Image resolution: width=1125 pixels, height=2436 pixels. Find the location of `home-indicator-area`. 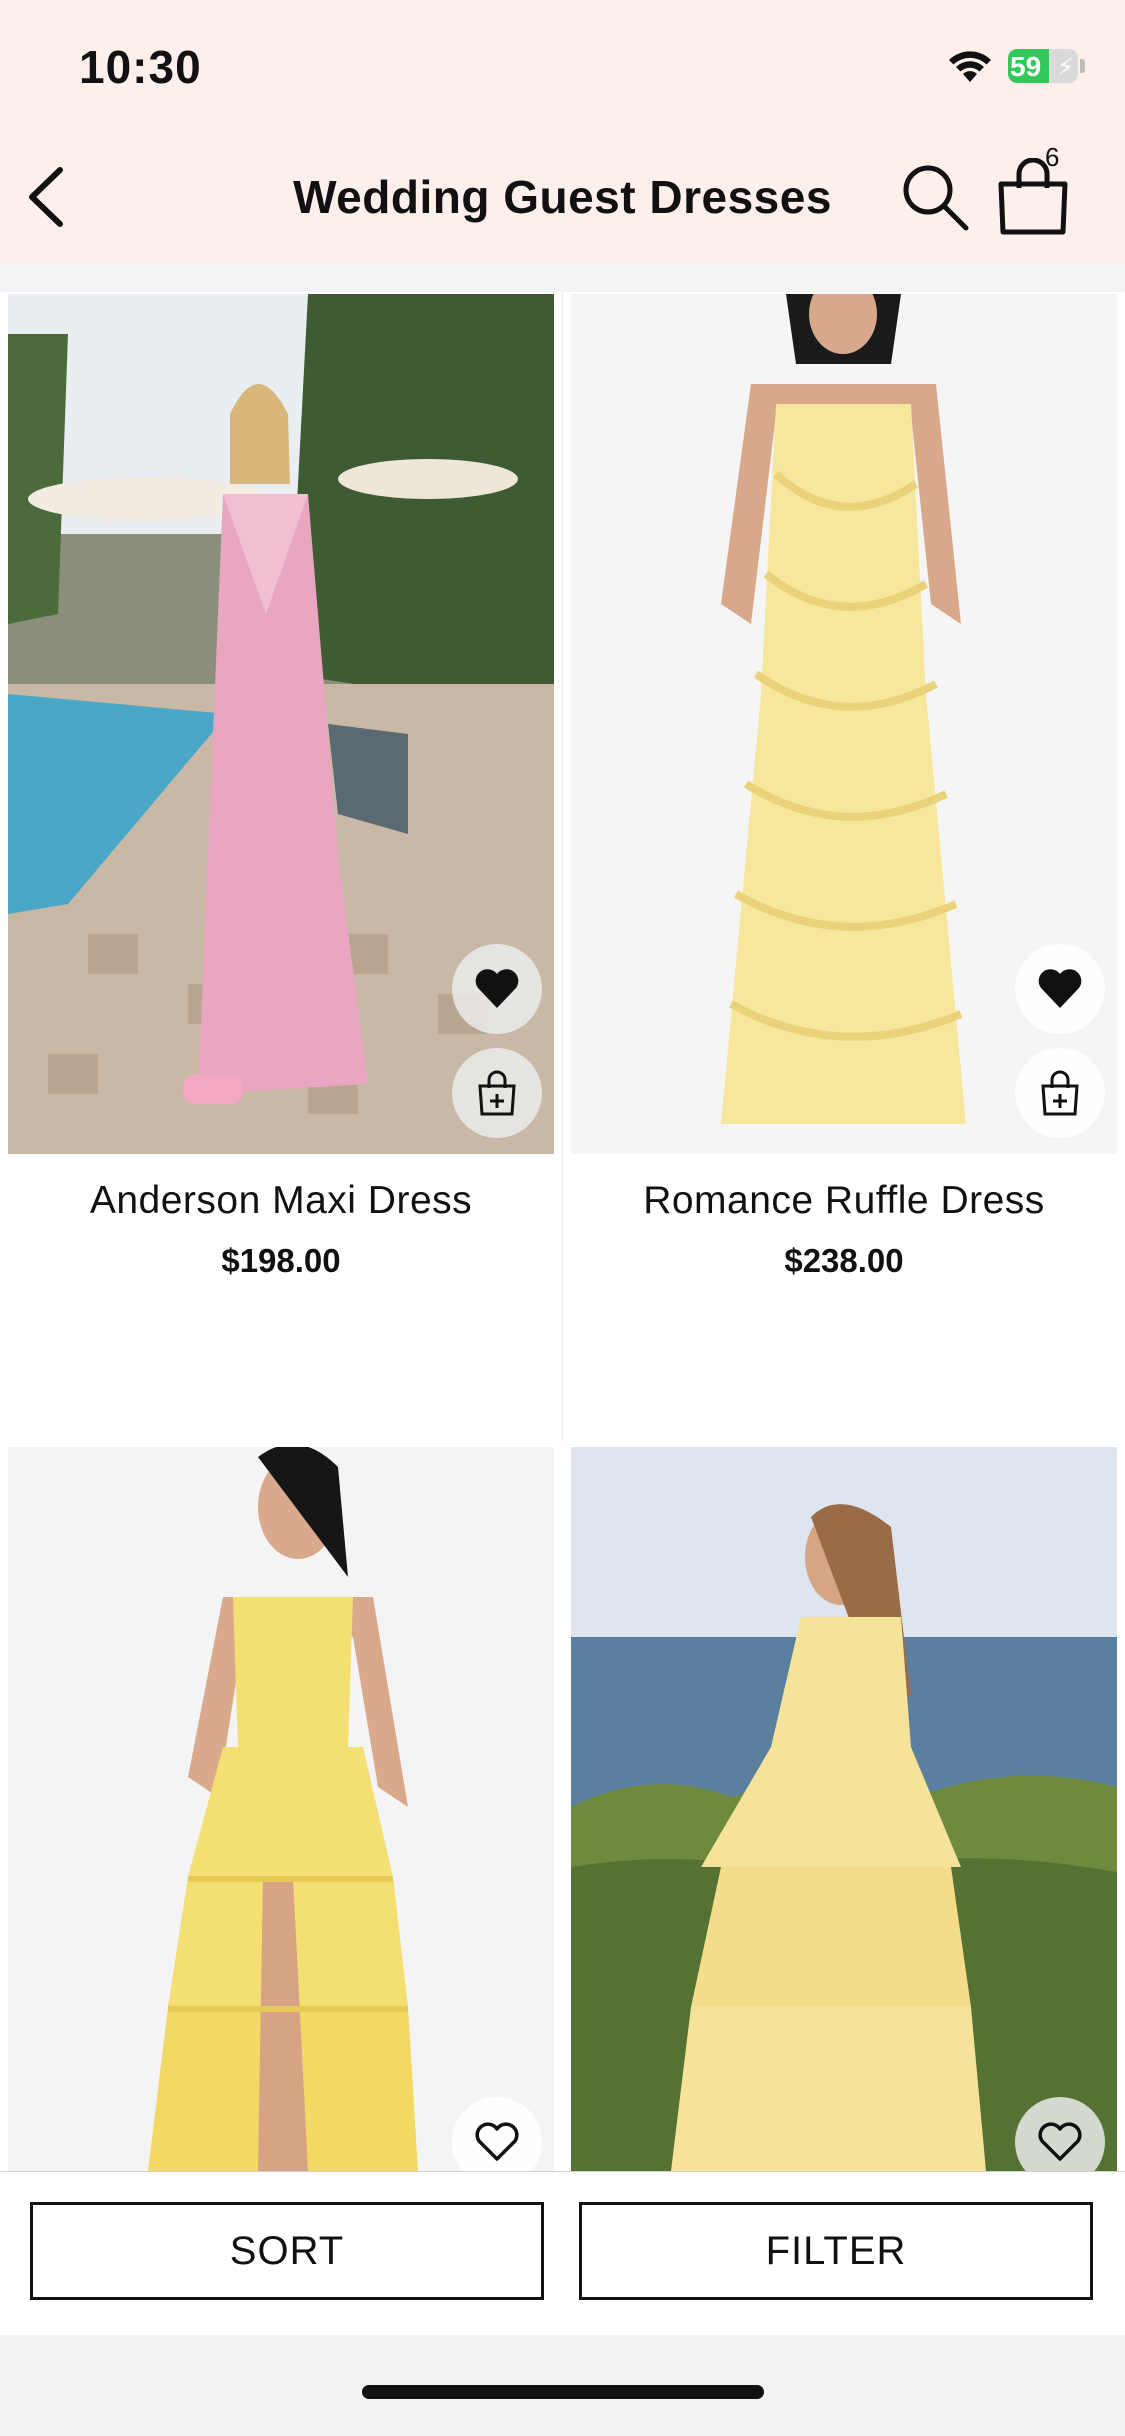

home-indicator-area is located at coordinates (562, 2385).